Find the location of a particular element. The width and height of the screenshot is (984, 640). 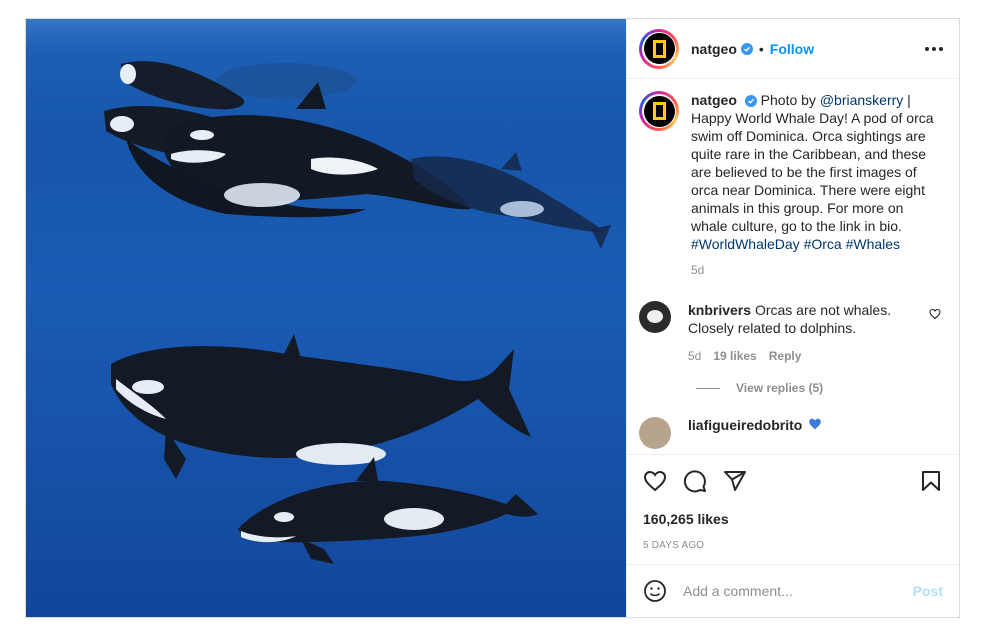

comment-item: liafigueiredobrito is located at coordinates (791, 433).